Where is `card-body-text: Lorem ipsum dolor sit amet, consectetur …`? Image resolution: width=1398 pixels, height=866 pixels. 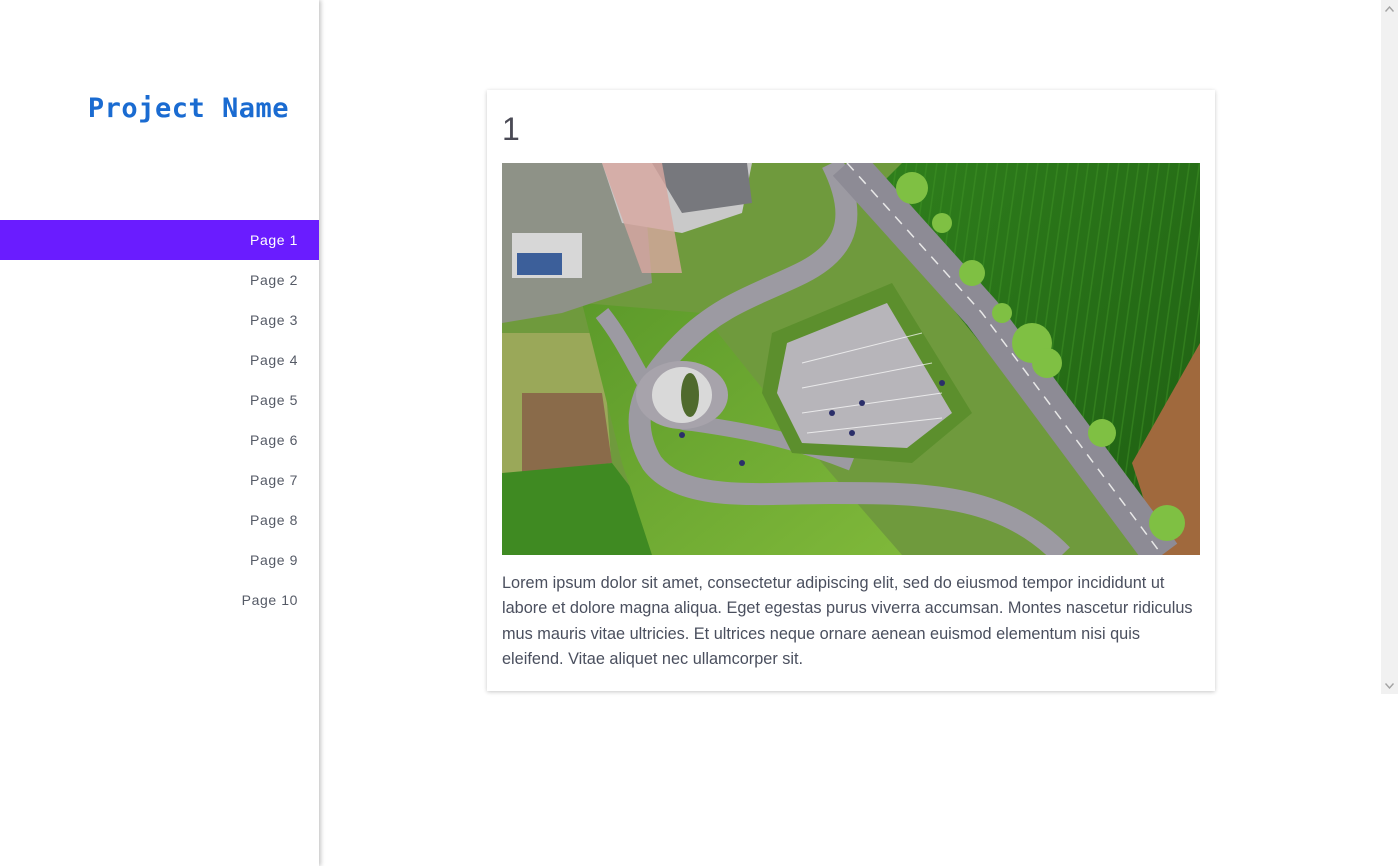 card-body-text: Lorem ipsum dolor sit amet, consectetur … is located at coordinates (847, 621).